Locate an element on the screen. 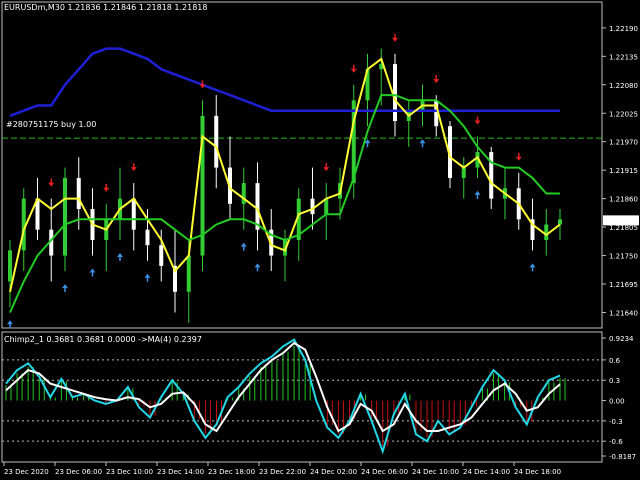  price-tick-label: 1.21860 is located at coordinates (623, 200).